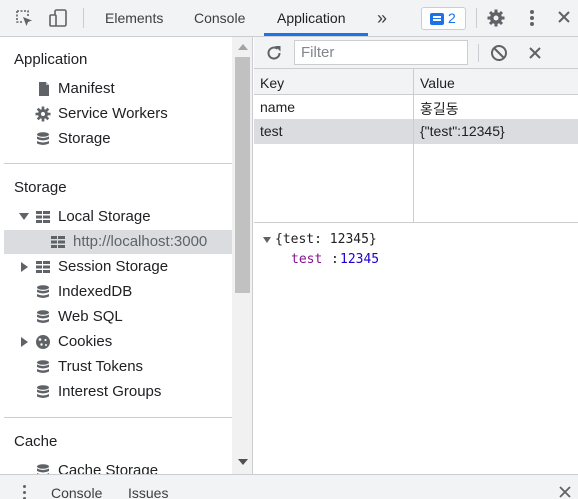 This screenshot has width=578, height=499. Describe the element at coordinates (85, 341) in the screenshot. I see `sidebar-item-label: Cookies` at that location.